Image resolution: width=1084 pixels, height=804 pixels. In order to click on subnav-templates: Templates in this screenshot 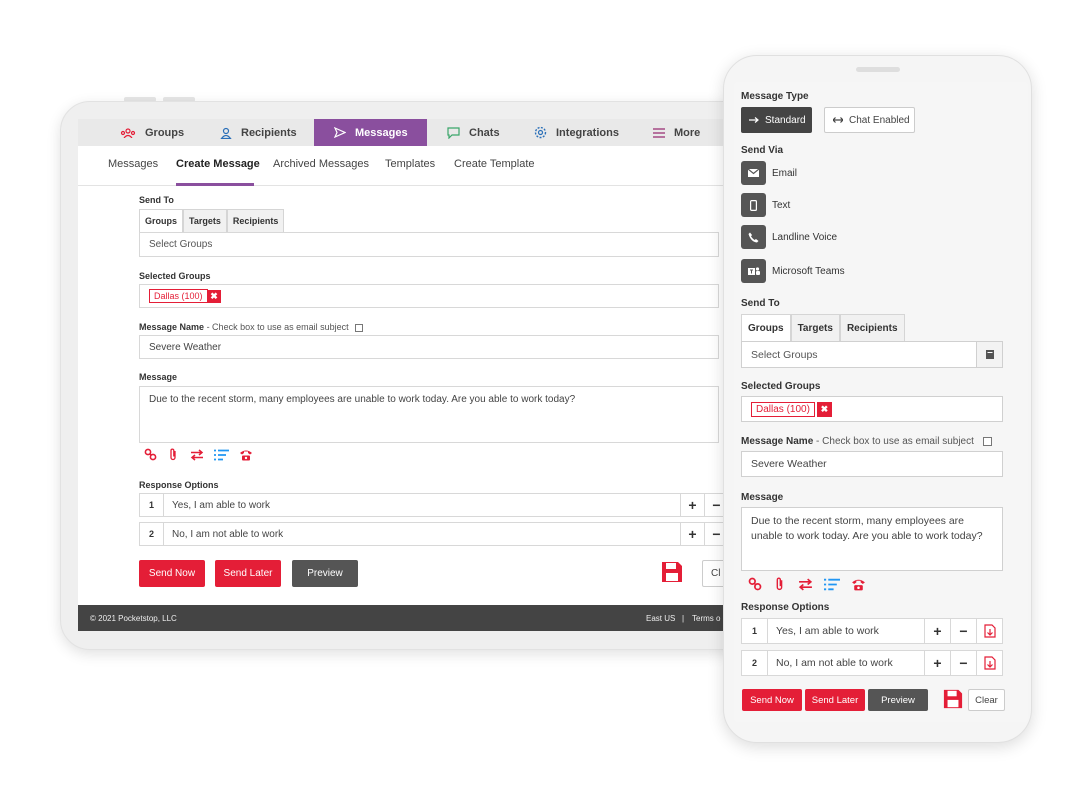, I will do `click(410, 164)`.